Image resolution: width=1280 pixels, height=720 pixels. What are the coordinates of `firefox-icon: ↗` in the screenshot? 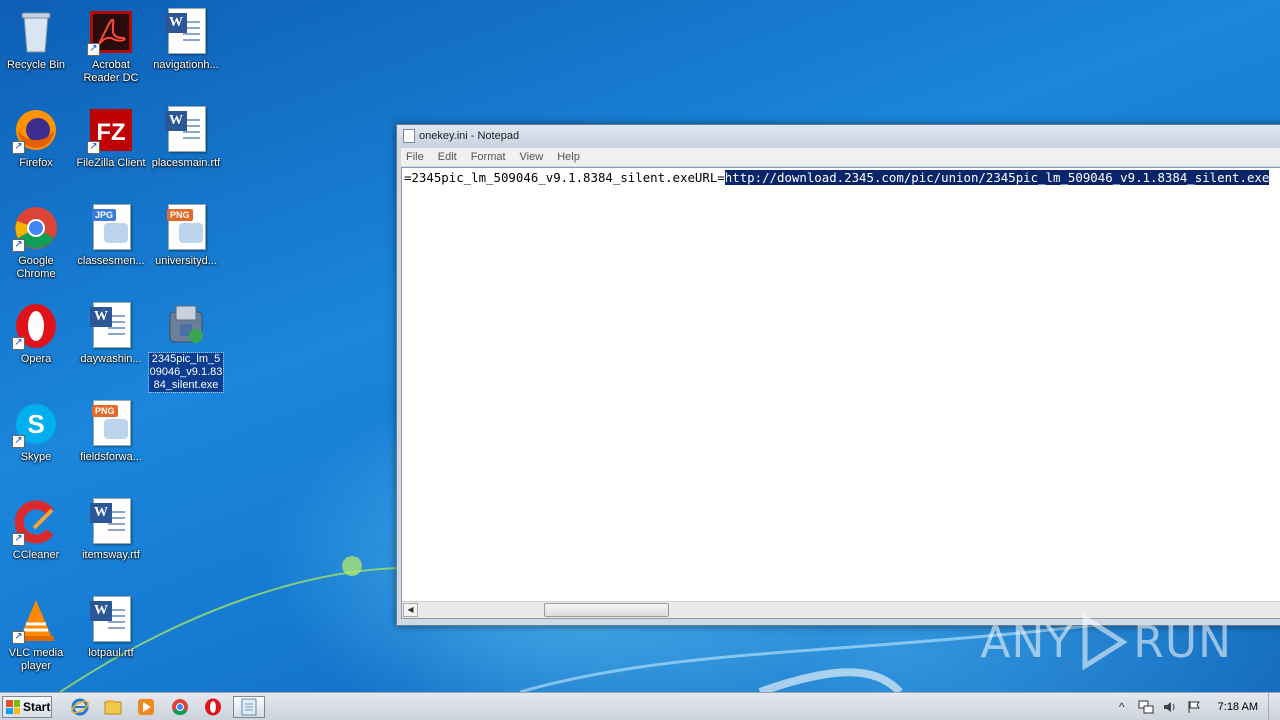 It's located at (36, 130).